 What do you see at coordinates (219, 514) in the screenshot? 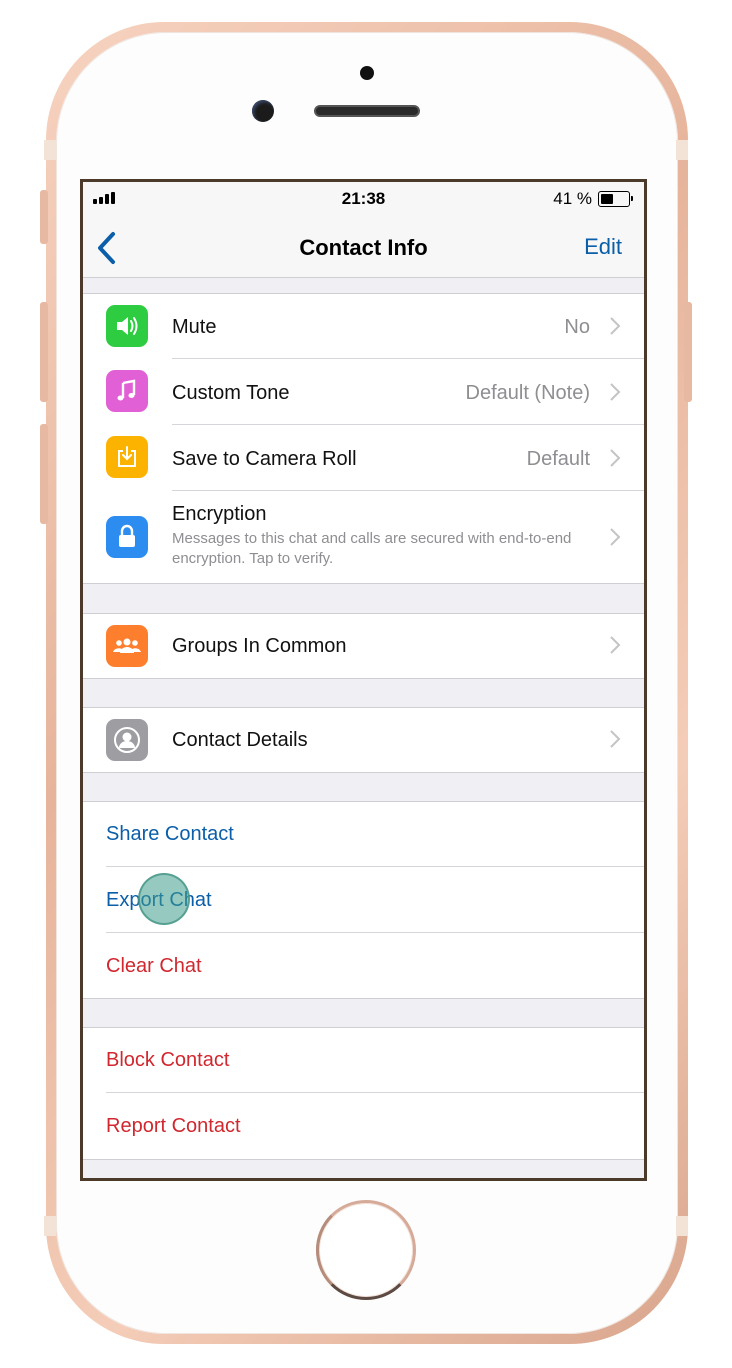
I see `encryption-label: Encryption` at bounding box center [219, 514].